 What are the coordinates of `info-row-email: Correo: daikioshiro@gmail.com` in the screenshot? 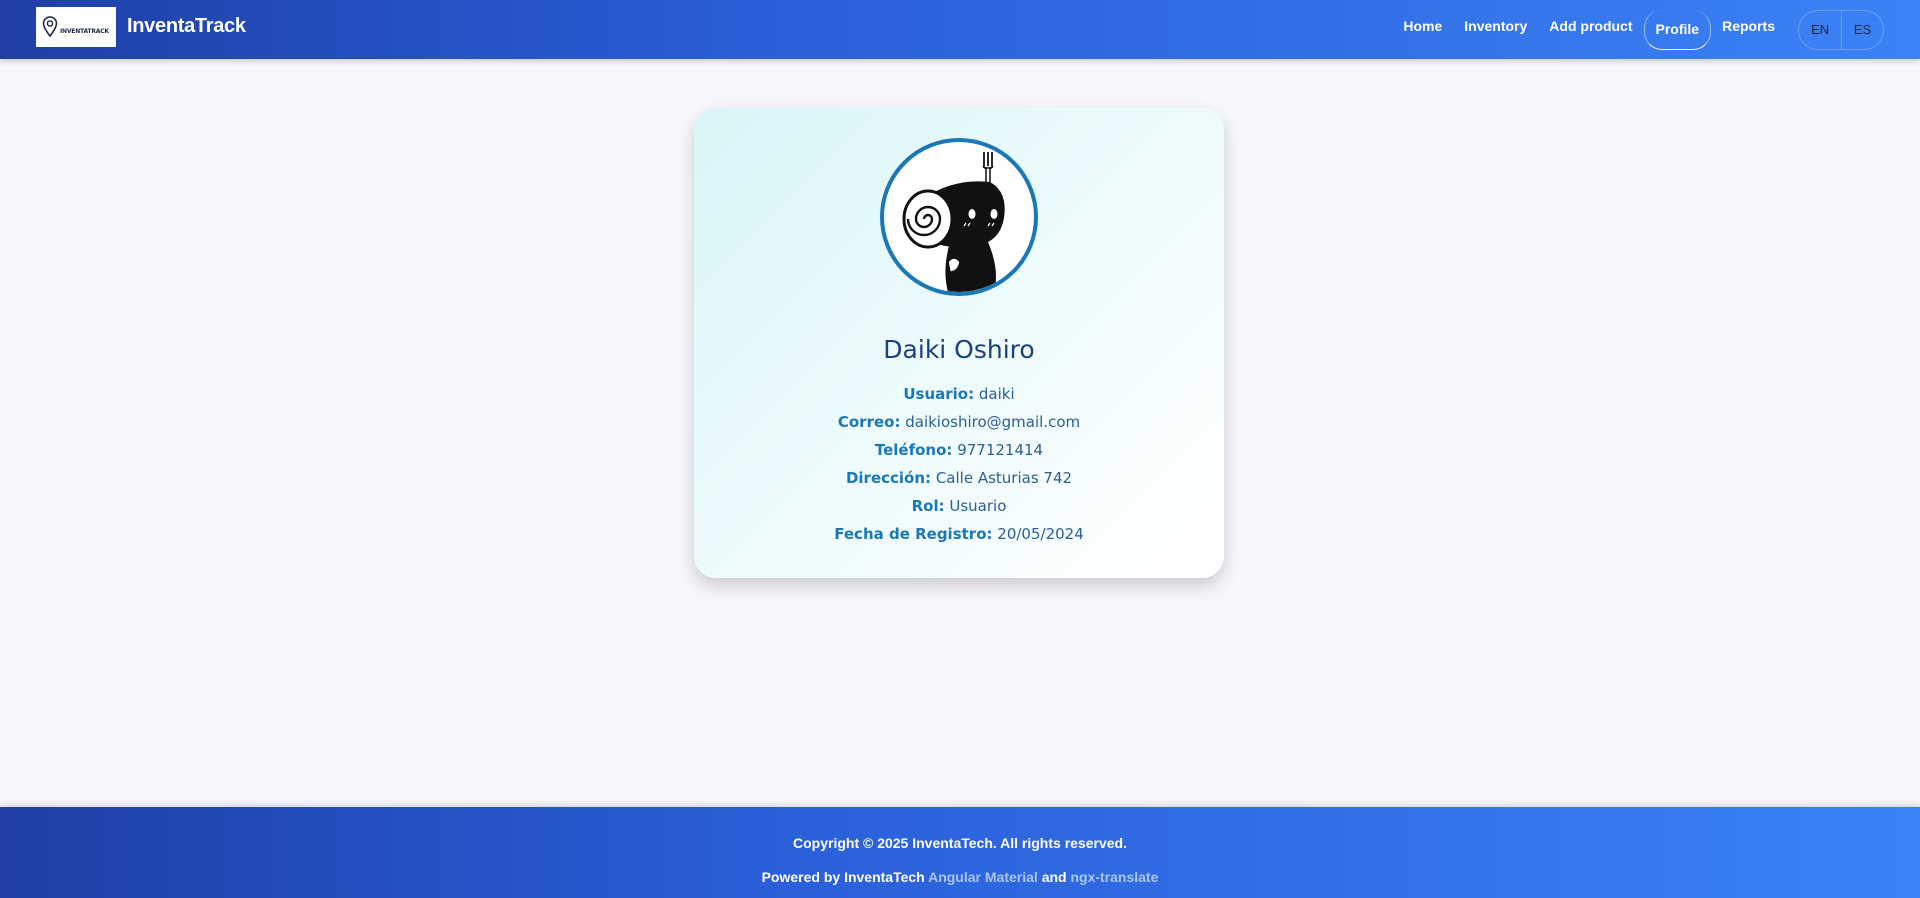 It's located at (959, 422).